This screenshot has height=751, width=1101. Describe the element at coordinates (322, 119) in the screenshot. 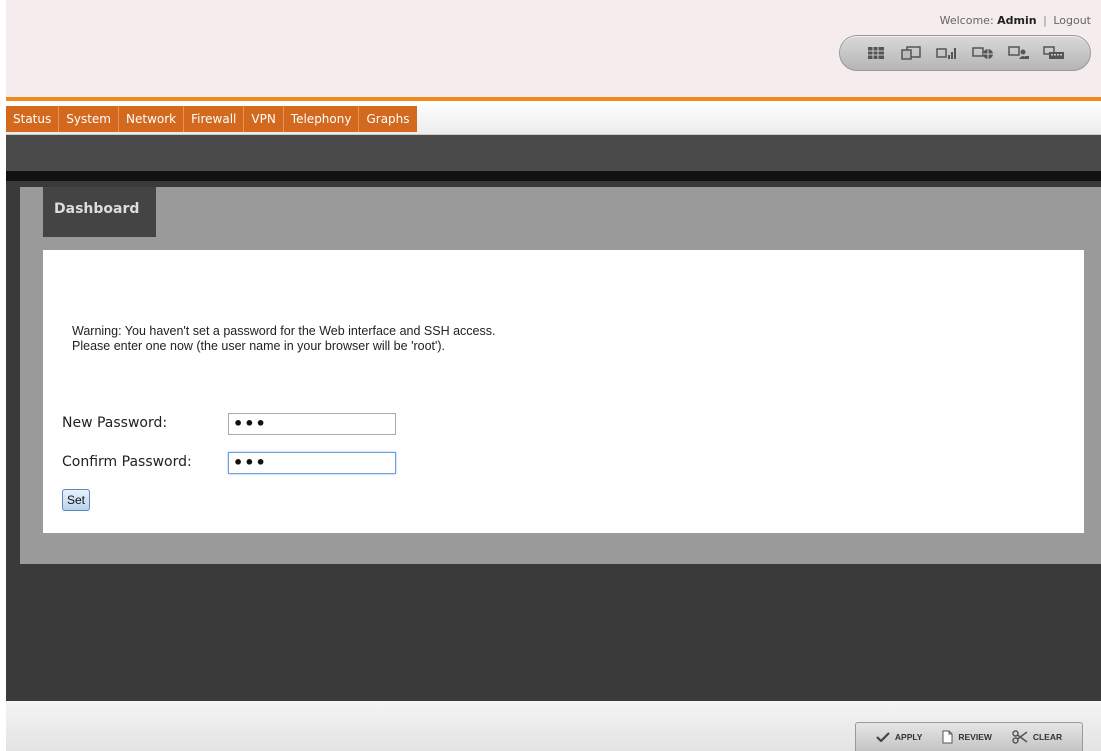

I see `nav-tab-telephony: Telephony` at that location.